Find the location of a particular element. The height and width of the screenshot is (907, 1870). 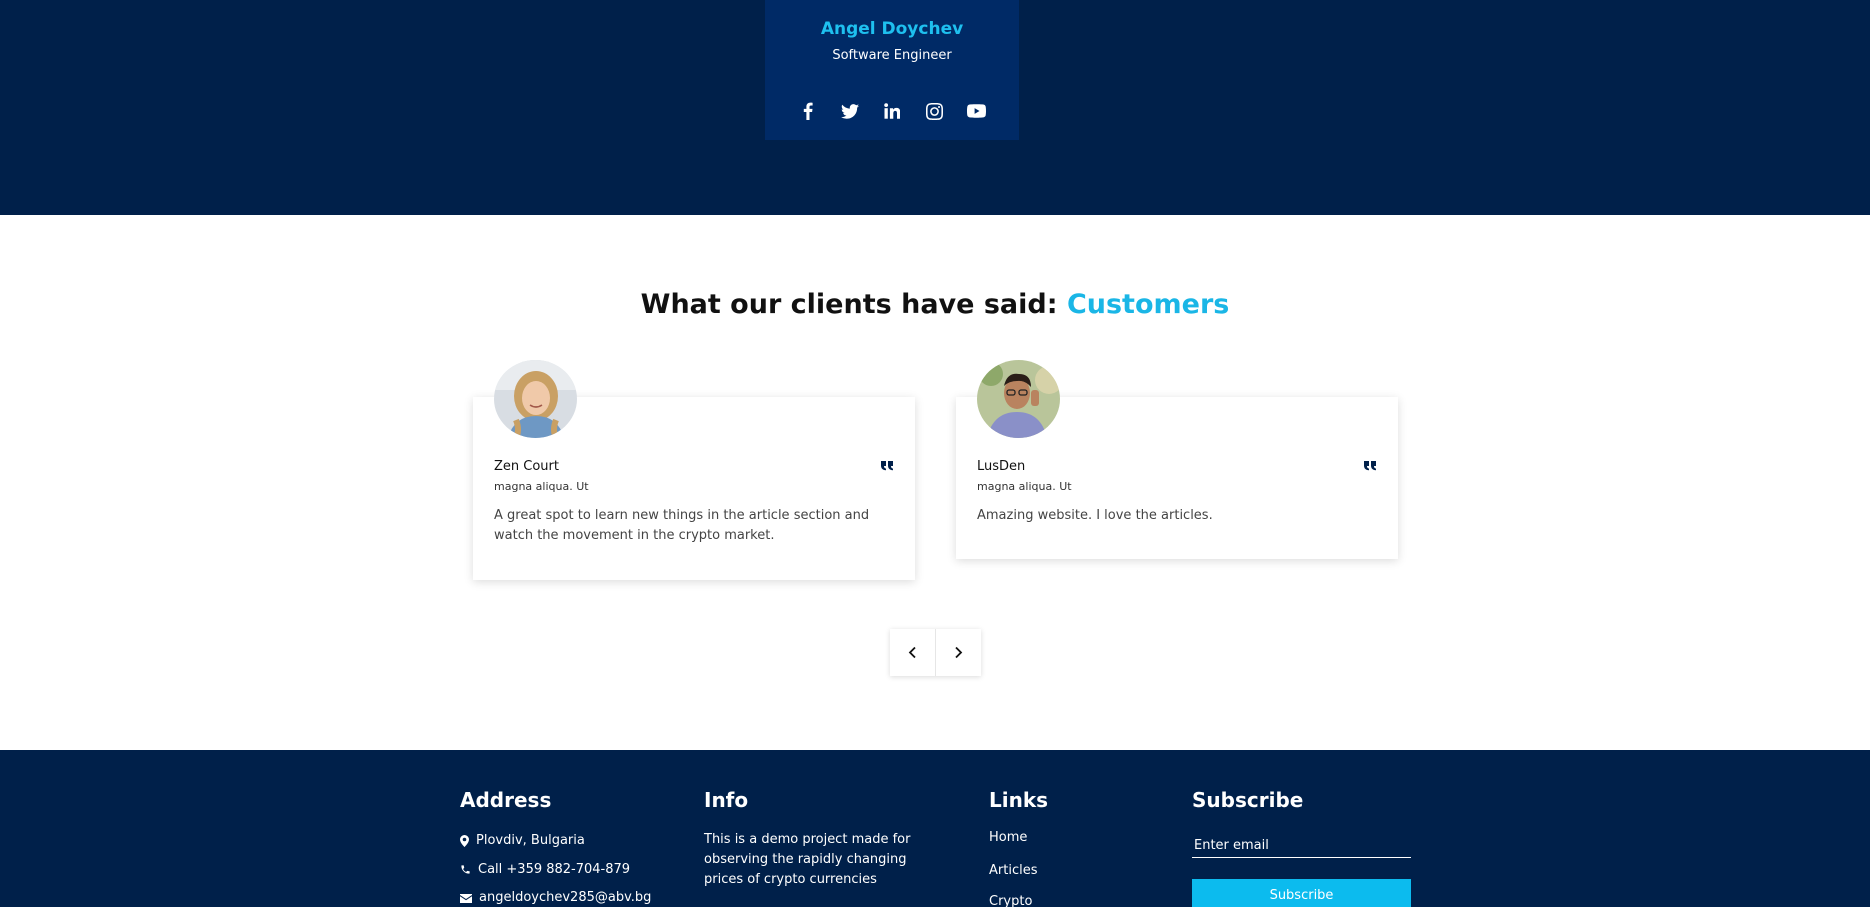

footer-links-title: Links is located at coordinates (1019, 800).